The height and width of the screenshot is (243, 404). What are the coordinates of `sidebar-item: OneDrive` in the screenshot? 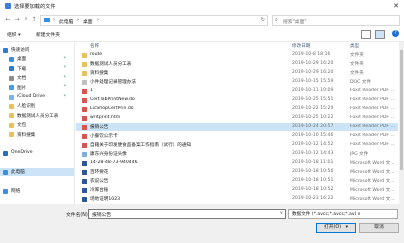 It's located at (37, 153).